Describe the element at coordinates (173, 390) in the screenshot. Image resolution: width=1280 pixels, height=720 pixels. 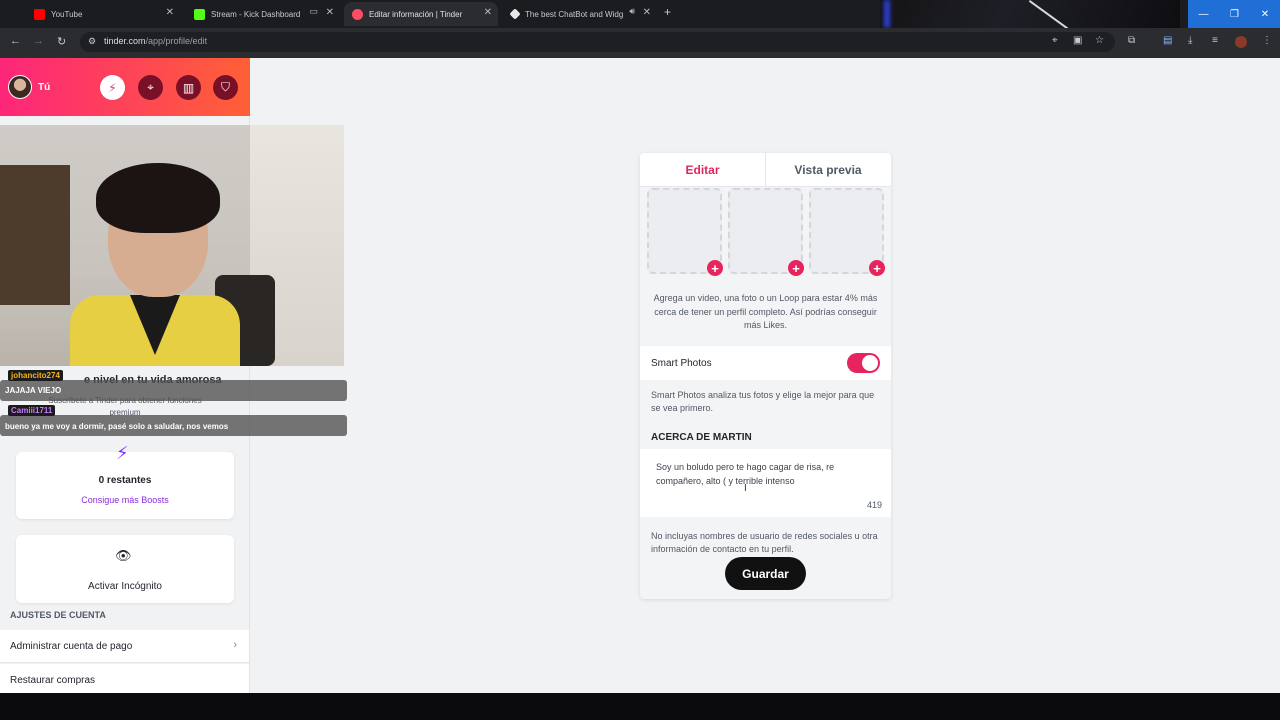
I see `chat-message: JAJAJA VIEJO` at that location.